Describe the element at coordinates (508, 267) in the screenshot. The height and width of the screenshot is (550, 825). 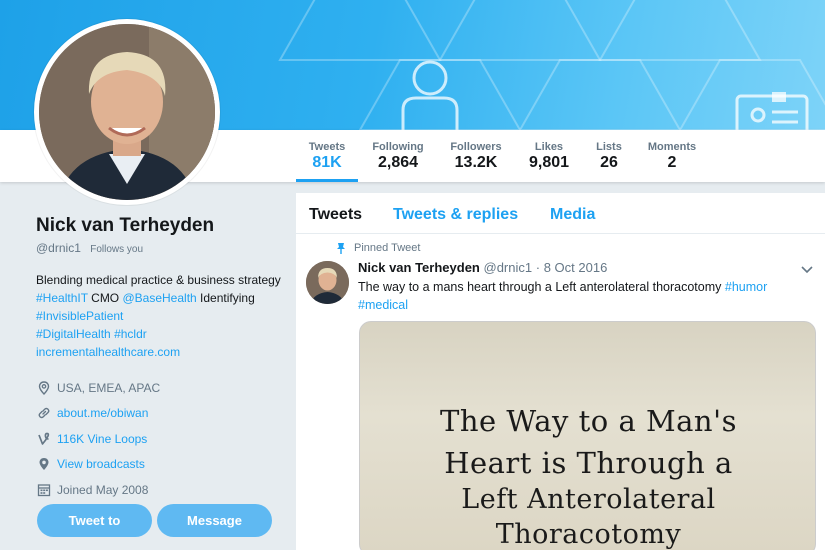
I see `tweet-author-handle: @drnic1` at that location.